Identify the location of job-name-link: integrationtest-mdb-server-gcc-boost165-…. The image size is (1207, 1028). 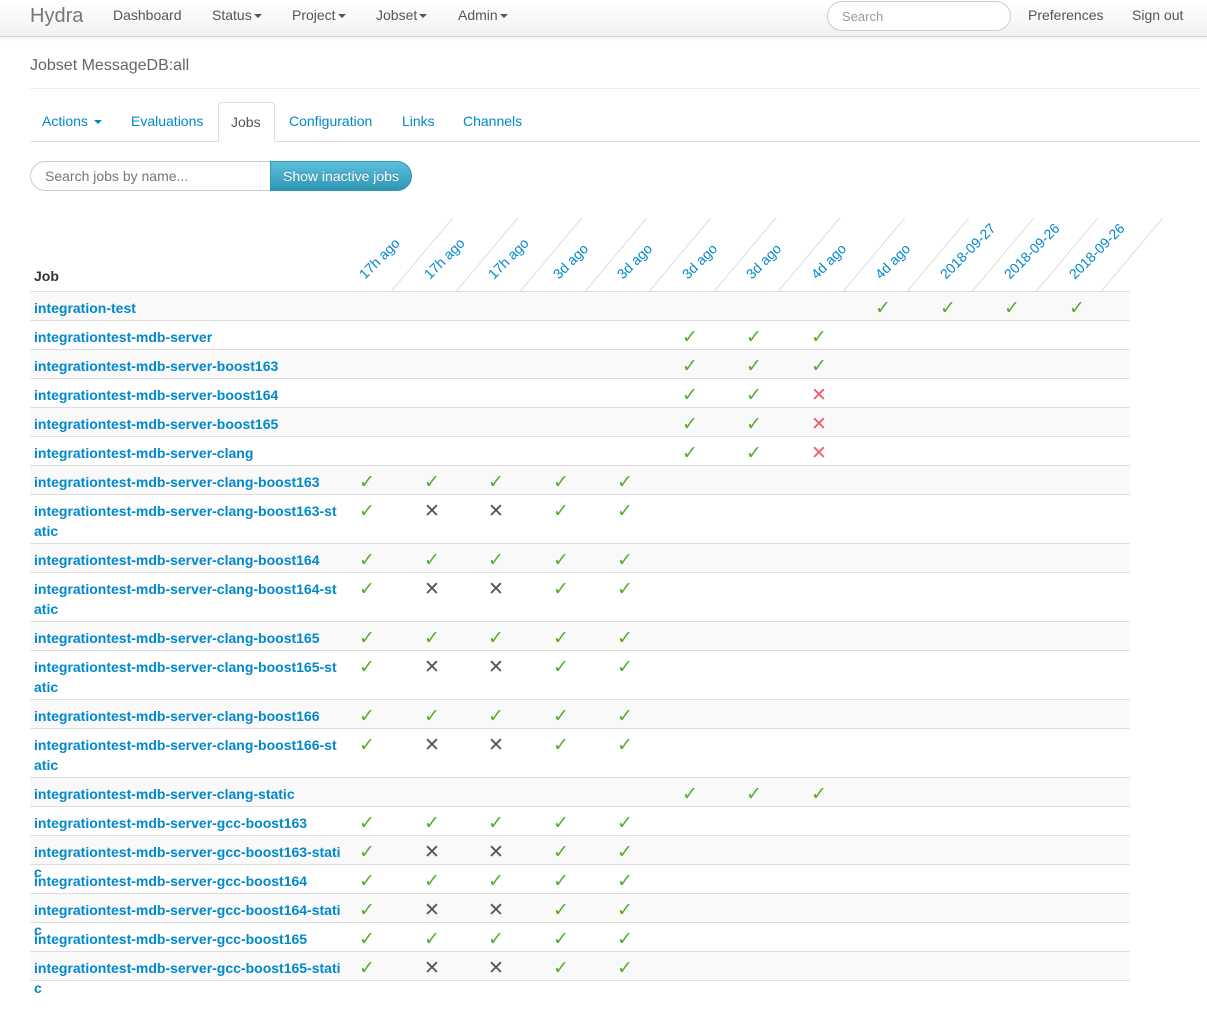
(189, 978).